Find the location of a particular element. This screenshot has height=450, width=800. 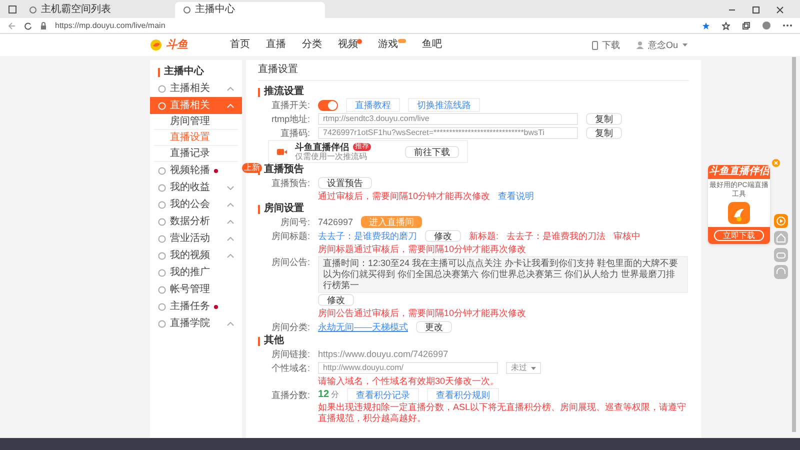

warning-text: 请输入域名，个性域名有效期30天修改一次。 is located at coordinates (409, 381).